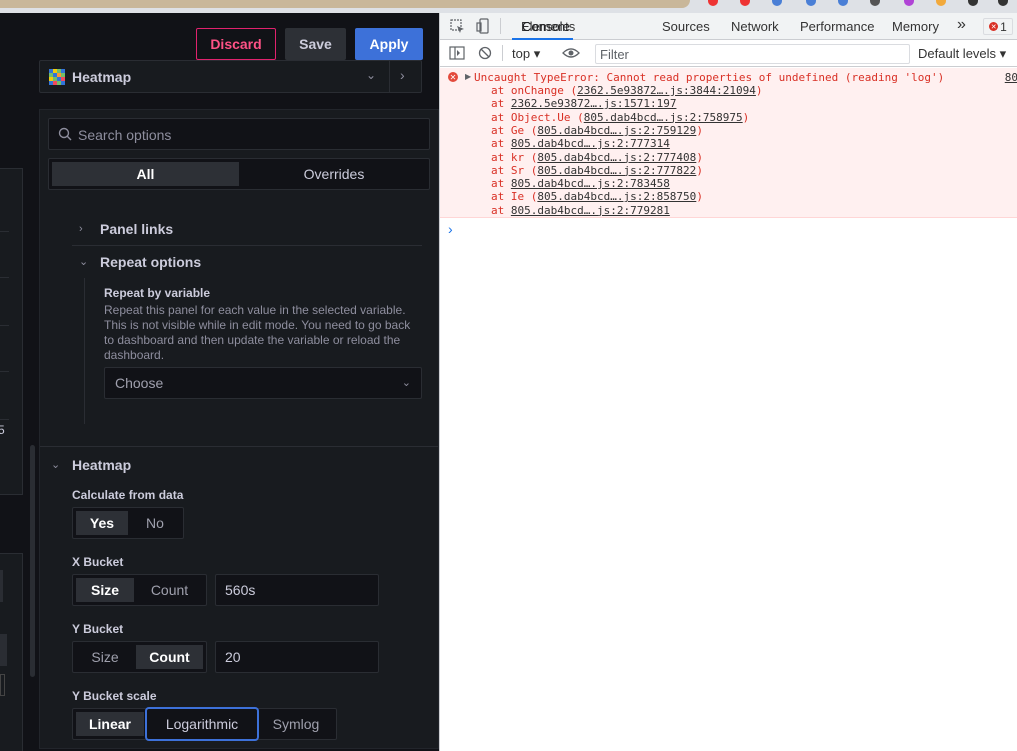 The width and height of the screenshot is (1017, 751). Describe the element at coordinates (961, 25) in the screenshot. I see `more-tabs-button: »` at that location.